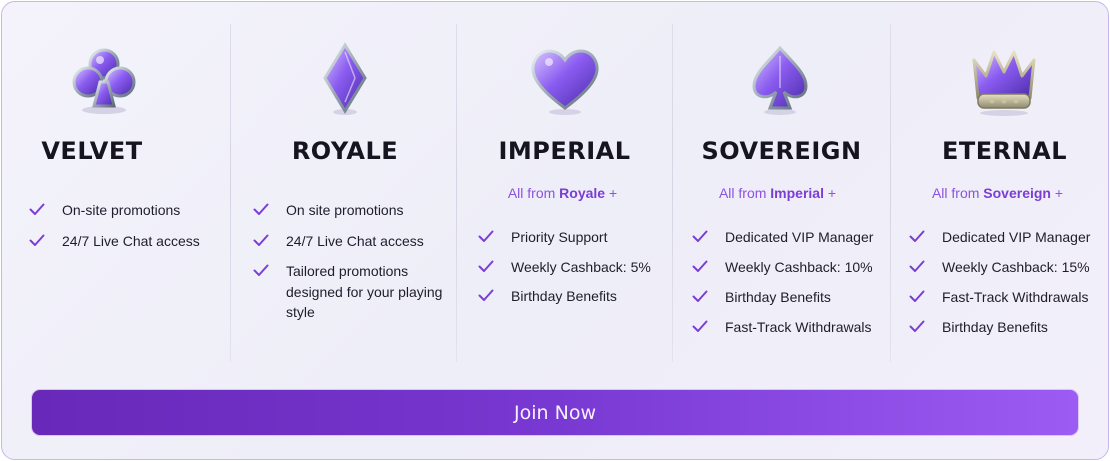 The image size is (1110, 461). I want to click on inherit-note: All from Sovereign +, so click(997, 193).